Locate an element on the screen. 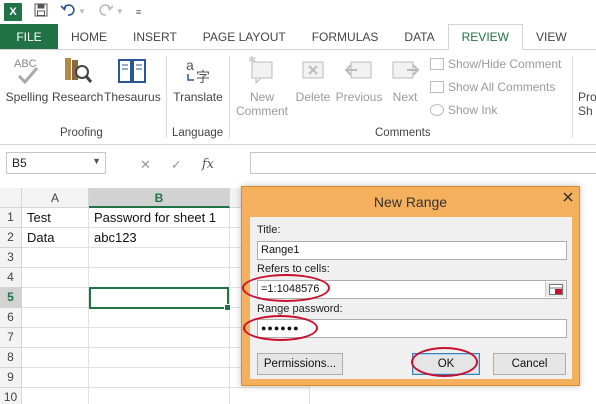 The image size is (596, 404). cell-b1: Password for sheet 1 is located at coordinates (159, 218).